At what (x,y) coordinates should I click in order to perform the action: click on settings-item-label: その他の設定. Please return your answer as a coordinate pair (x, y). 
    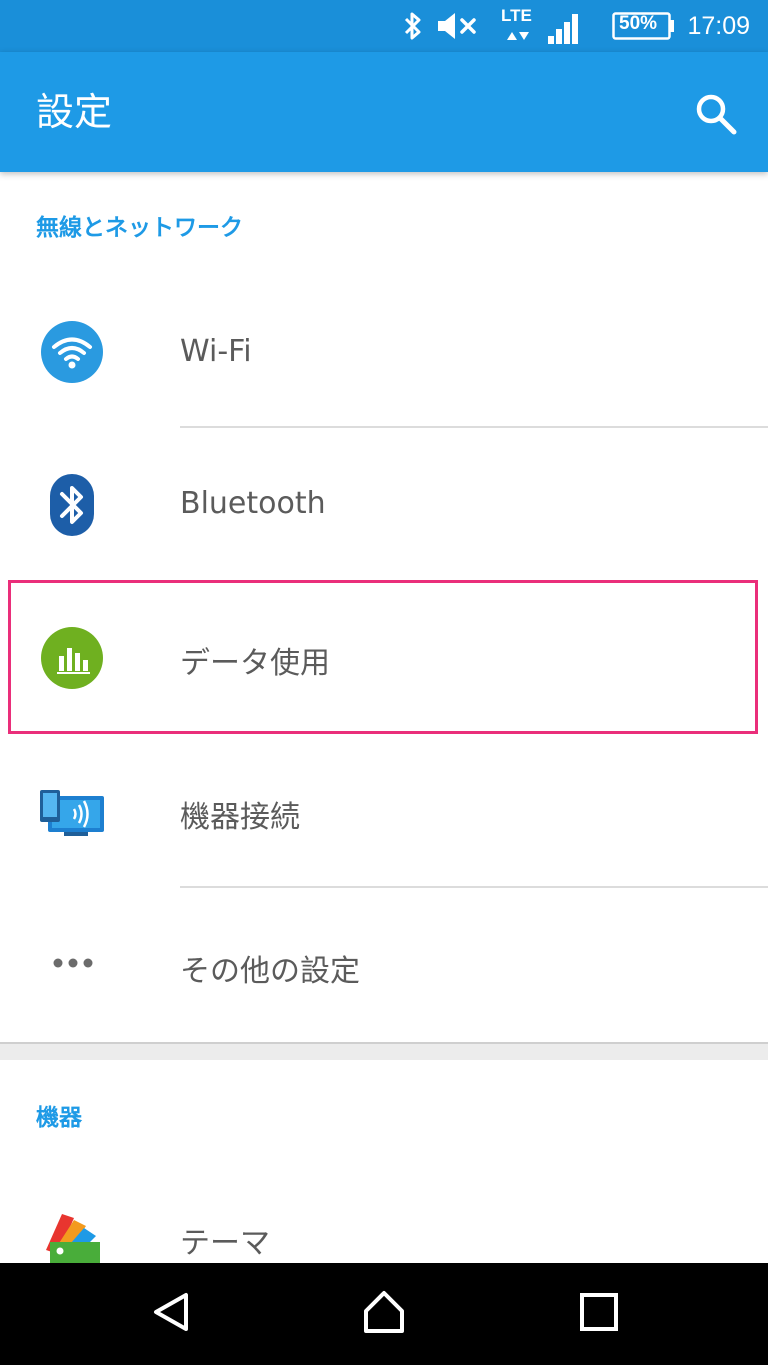
    Looking at the image, I should click on (270, 971).